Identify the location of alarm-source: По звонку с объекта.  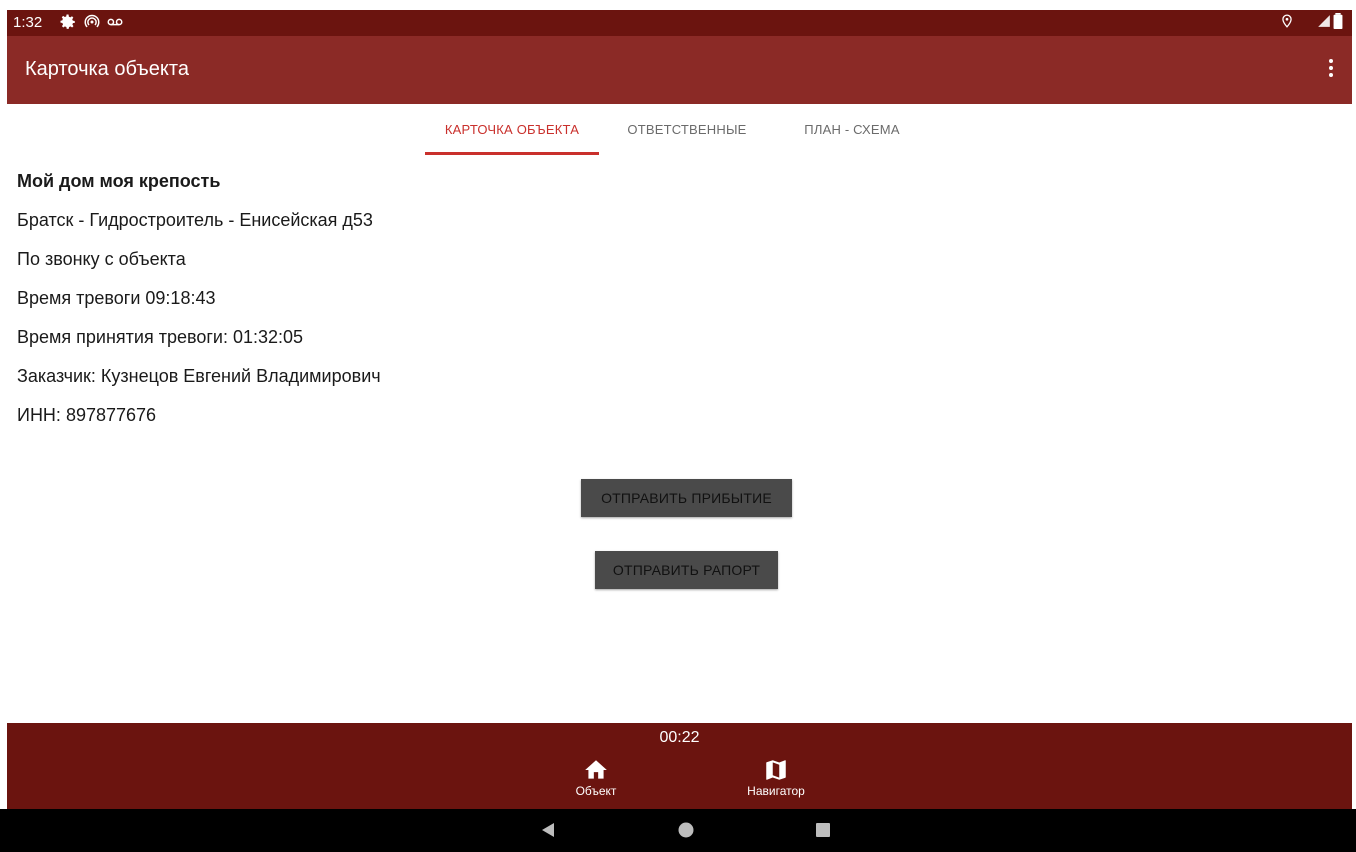
(101, 259).